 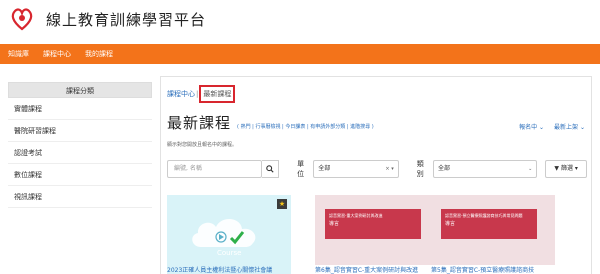 What do you see at coordinates (99, 54) in the screenshot?
I see `nav-item-my-courses: 我的課程` at bounding box center [99, 54].